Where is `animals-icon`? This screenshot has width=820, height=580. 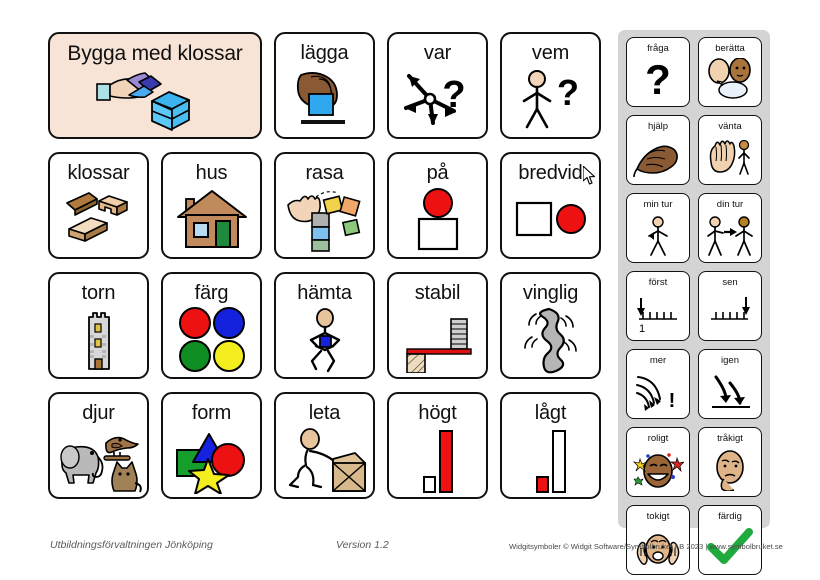
animals-icon is located at coordinates (98, 460).